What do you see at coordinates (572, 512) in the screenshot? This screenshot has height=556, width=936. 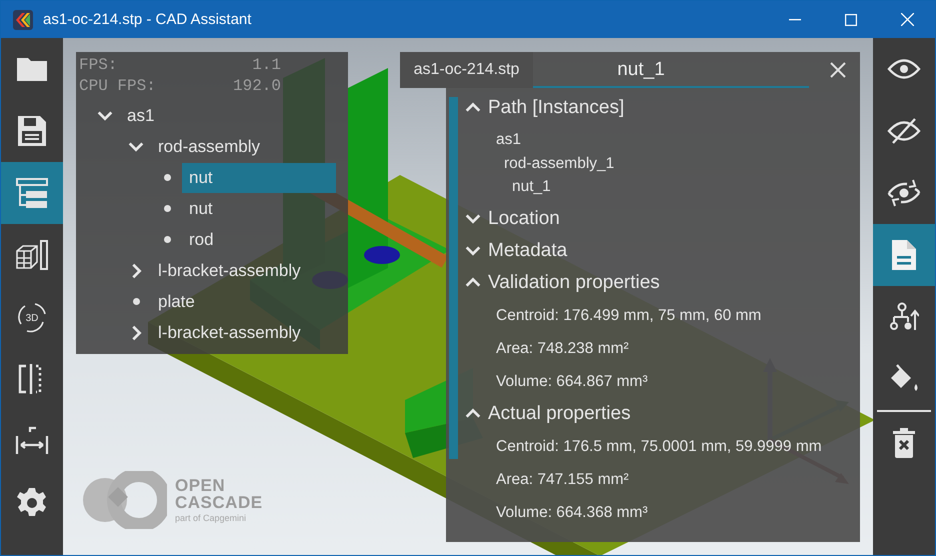 I see `property-line: Volume: 664.368 mm³` at bounding box center [572, 512].